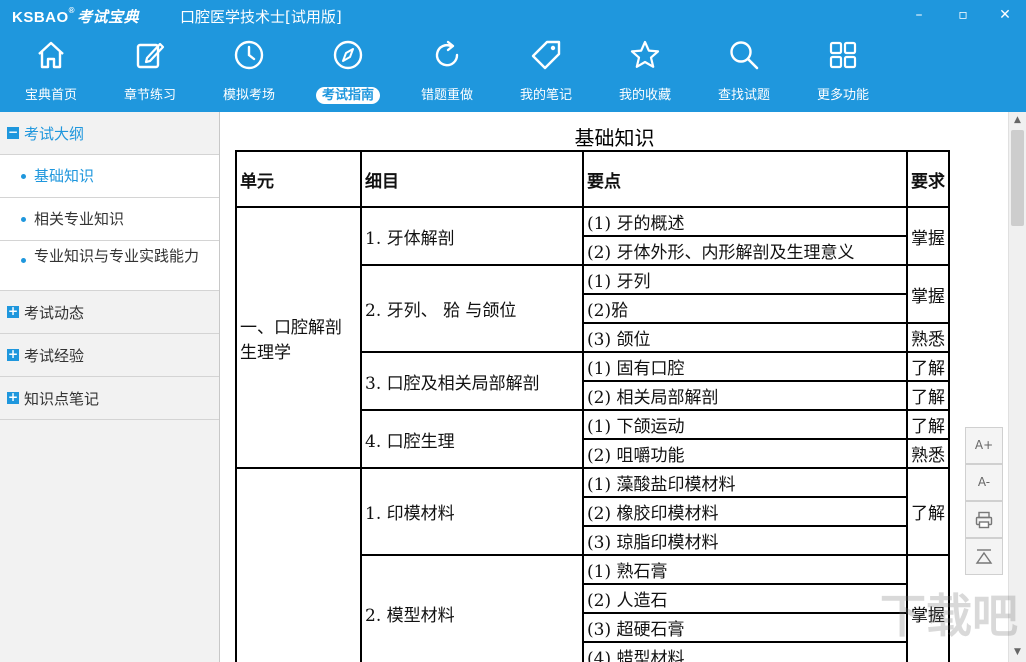 The height and width of the screenshot is (662, 1026). I want to click on watermark: 下载吧, so click(949, 616).